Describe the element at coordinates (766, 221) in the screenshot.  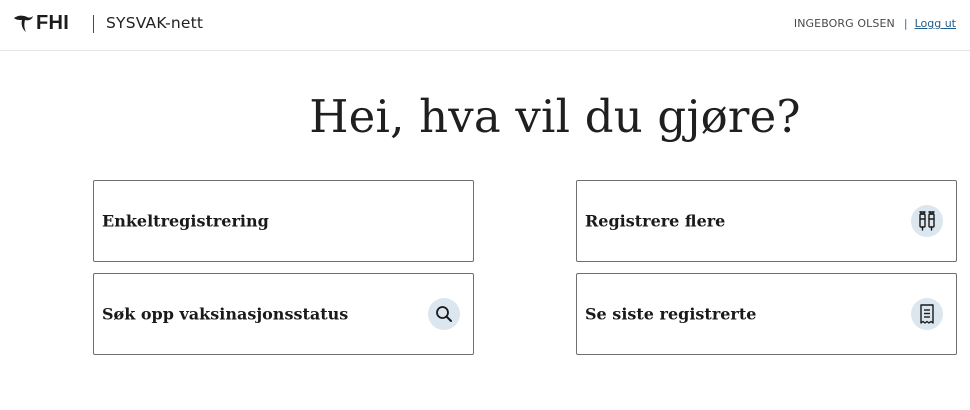
I see `card-registrere-flere: Registrere flere` at that location.